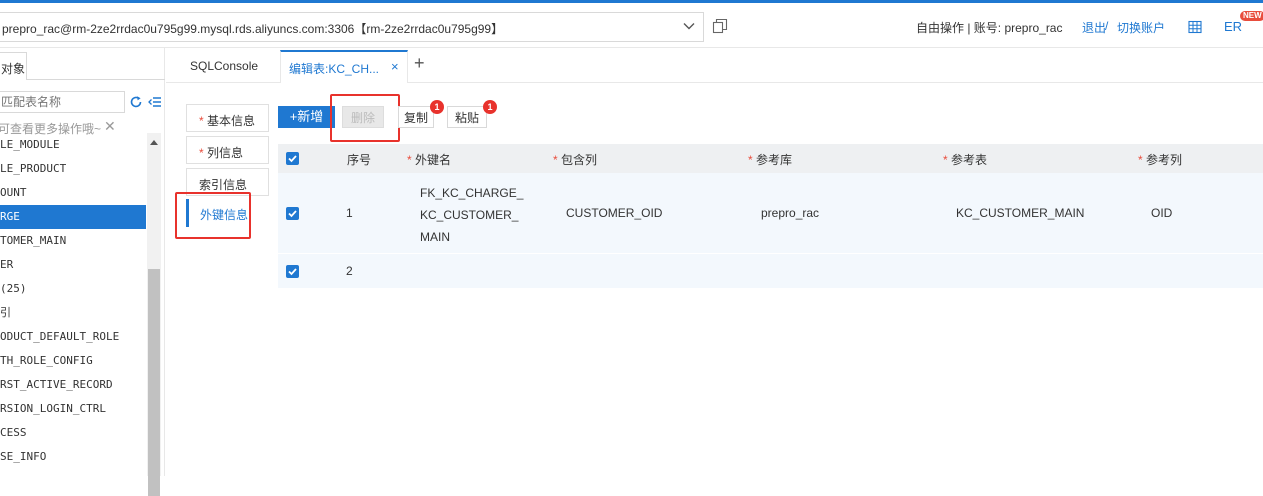 This screenshot has height=496, width=1263. Describe the element at coordinates (989, 28) in the screenshot. I see `mode-account-text: 自由操作 | 账号: prepro_rac` at that location.